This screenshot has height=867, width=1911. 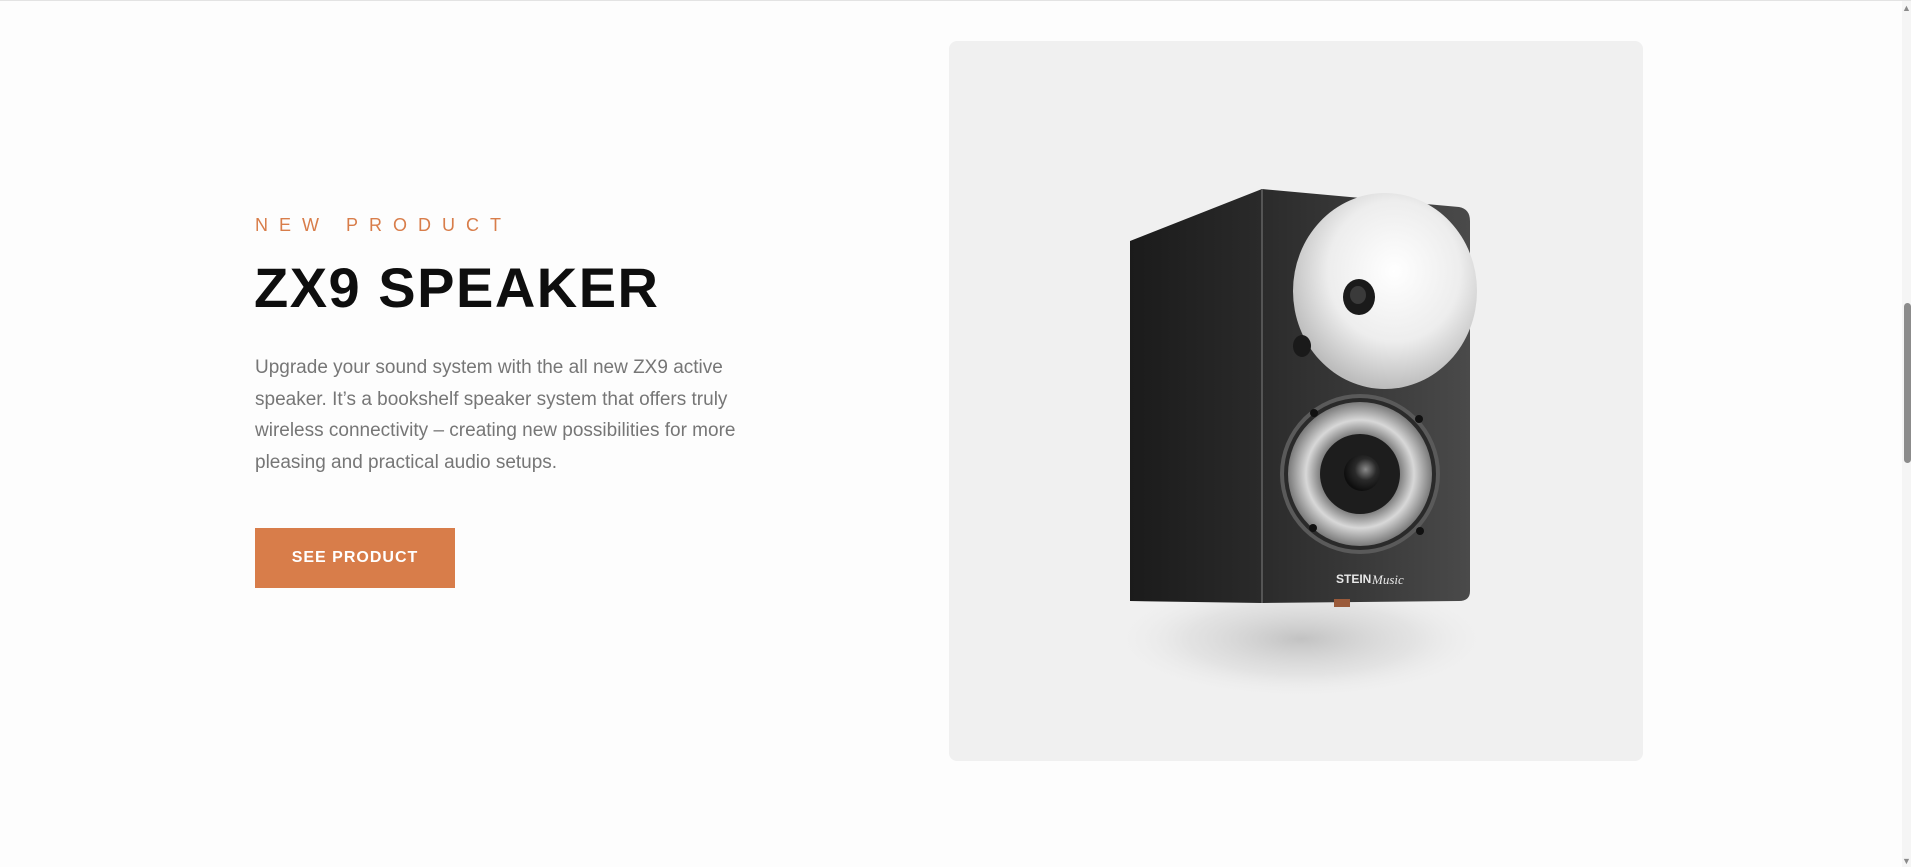 I want to click on speaker-brand-script: Music, so click(x=1387, y=579).